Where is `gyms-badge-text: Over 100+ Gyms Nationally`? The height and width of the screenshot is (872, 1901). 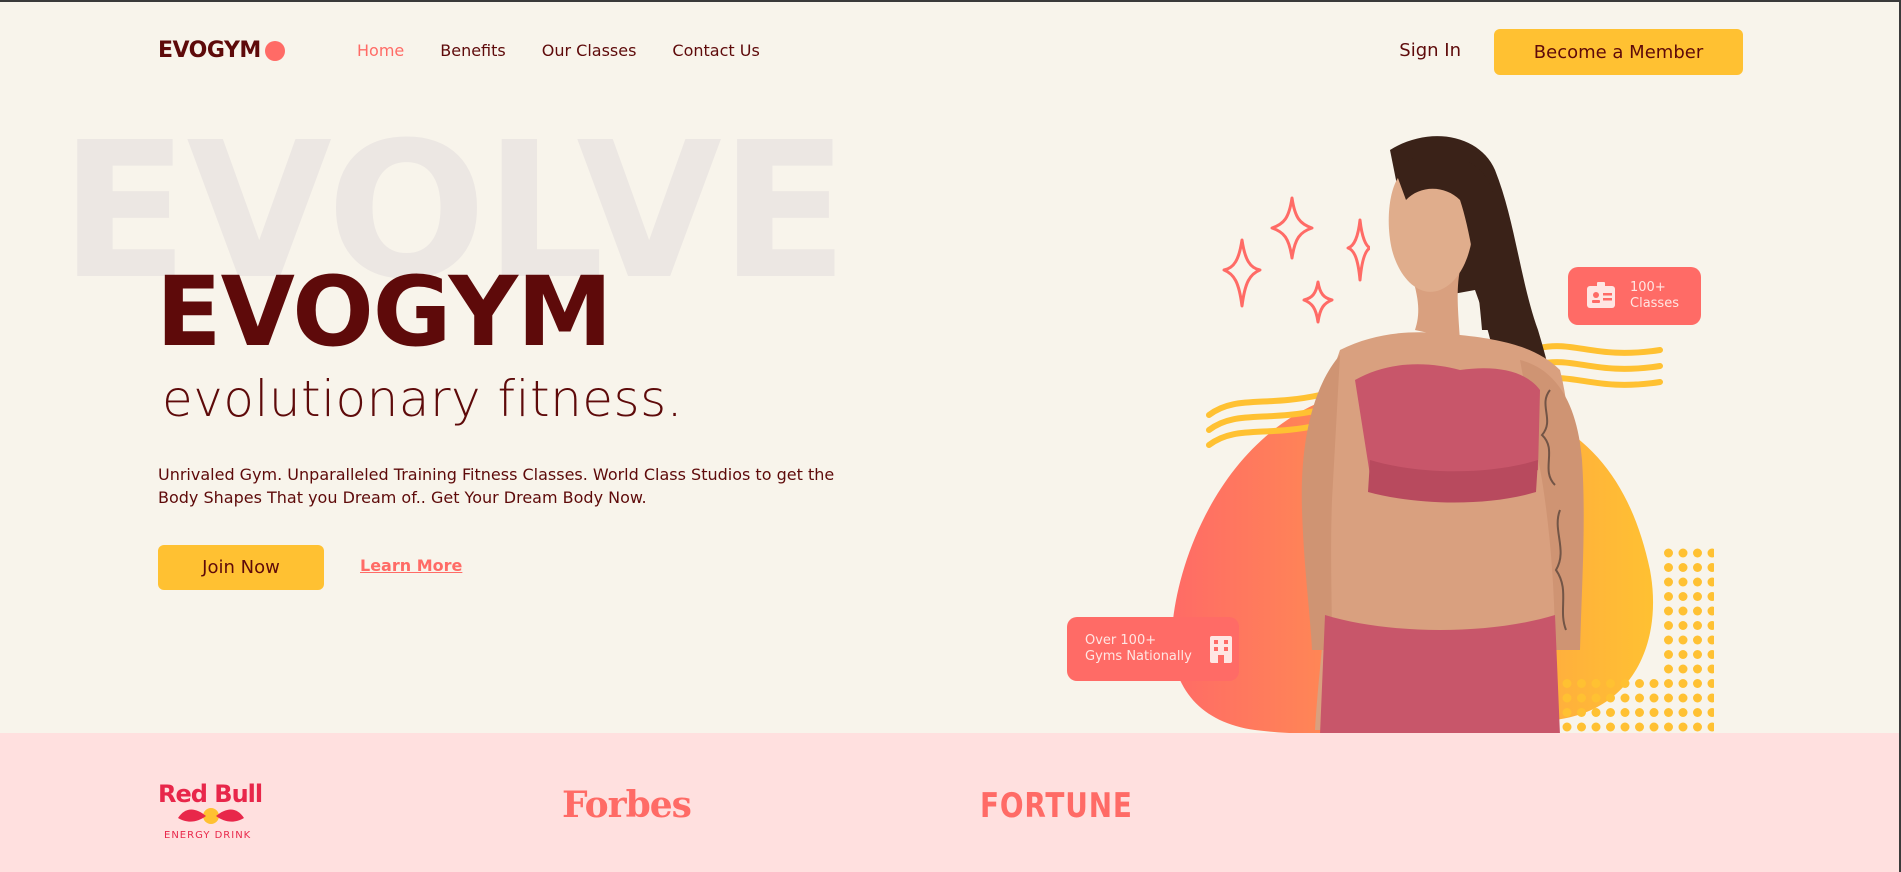
gyms-badge-text: Over 100+ Gyms Nationally is located at coordinates (1138, 649).